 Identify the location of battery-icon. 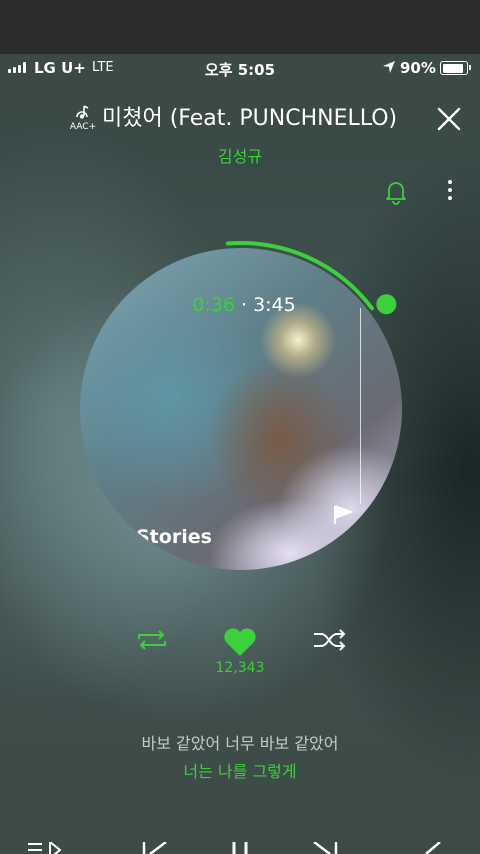
(455, 68).